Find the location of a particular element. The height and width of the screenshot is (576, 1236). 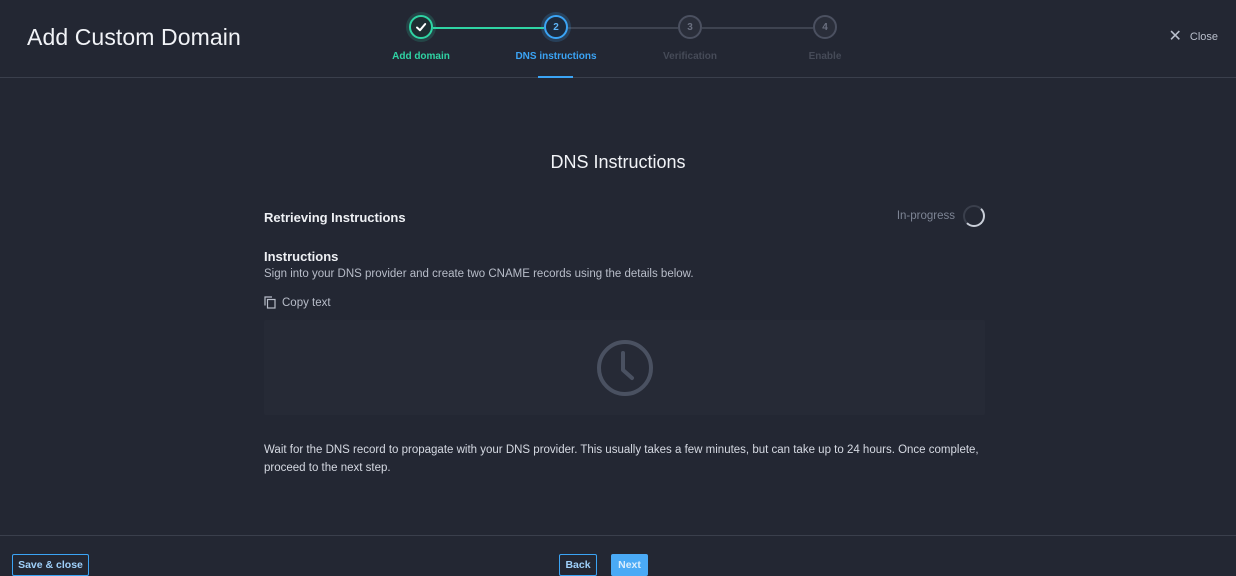

section-title: DNS Instructions is located at coordinates (618, 162).